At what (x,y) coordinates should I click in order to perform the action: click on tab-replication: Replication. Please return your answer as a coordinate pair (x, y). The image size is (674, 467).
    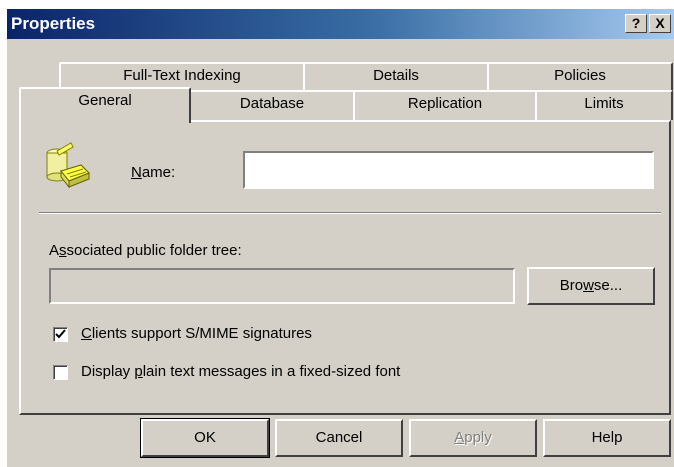
    Looking at the image, I should click on (445, 105).